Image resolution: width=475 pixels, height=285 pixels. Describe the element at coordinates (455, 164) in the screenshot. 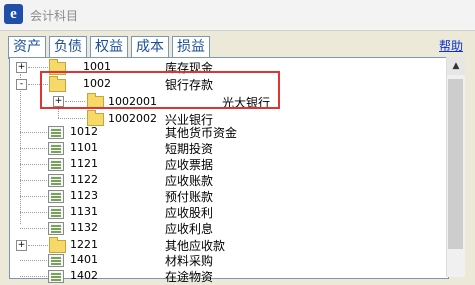

I see `scroll-thumb` at that location.